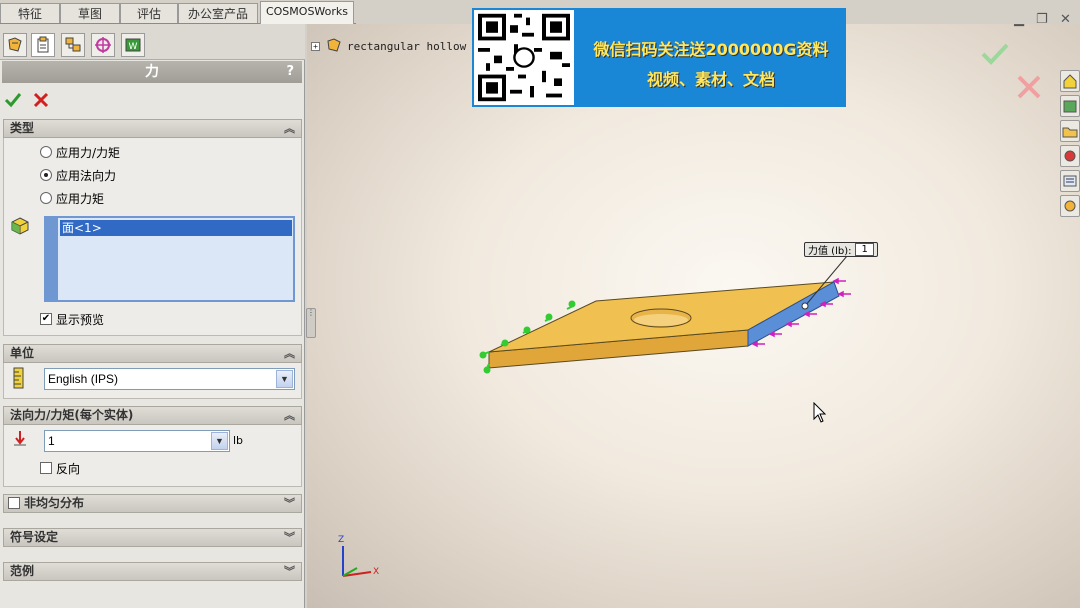  I want to click on nonuniform-section-header: 非均匀分布 ︾, so click(152, 503).